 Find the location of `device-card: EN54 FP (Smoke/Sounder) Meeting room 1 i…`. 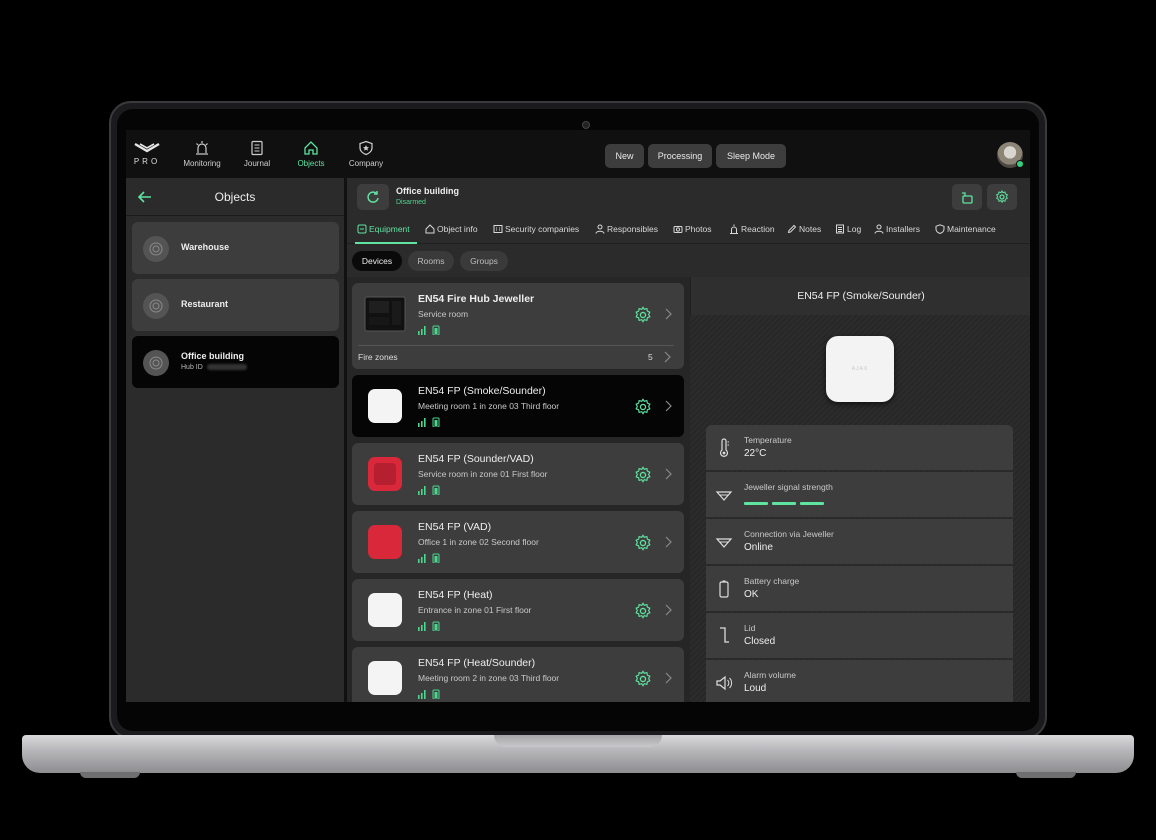

device-card: EN54 FP (Smoke/Sounder) Meeting room 1 i… is located at coordinates (518, 406).